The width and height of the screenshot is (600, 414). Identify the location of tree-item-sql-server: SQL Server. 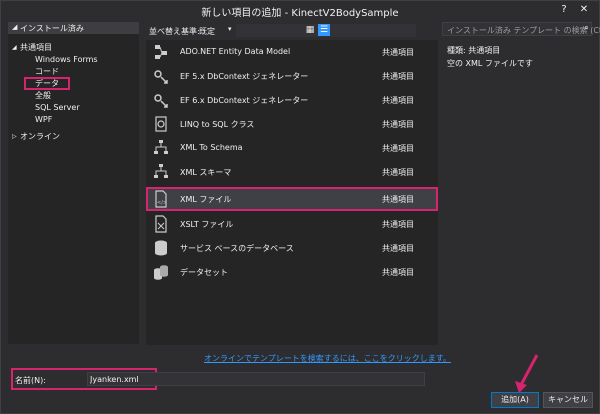
(57, 107).